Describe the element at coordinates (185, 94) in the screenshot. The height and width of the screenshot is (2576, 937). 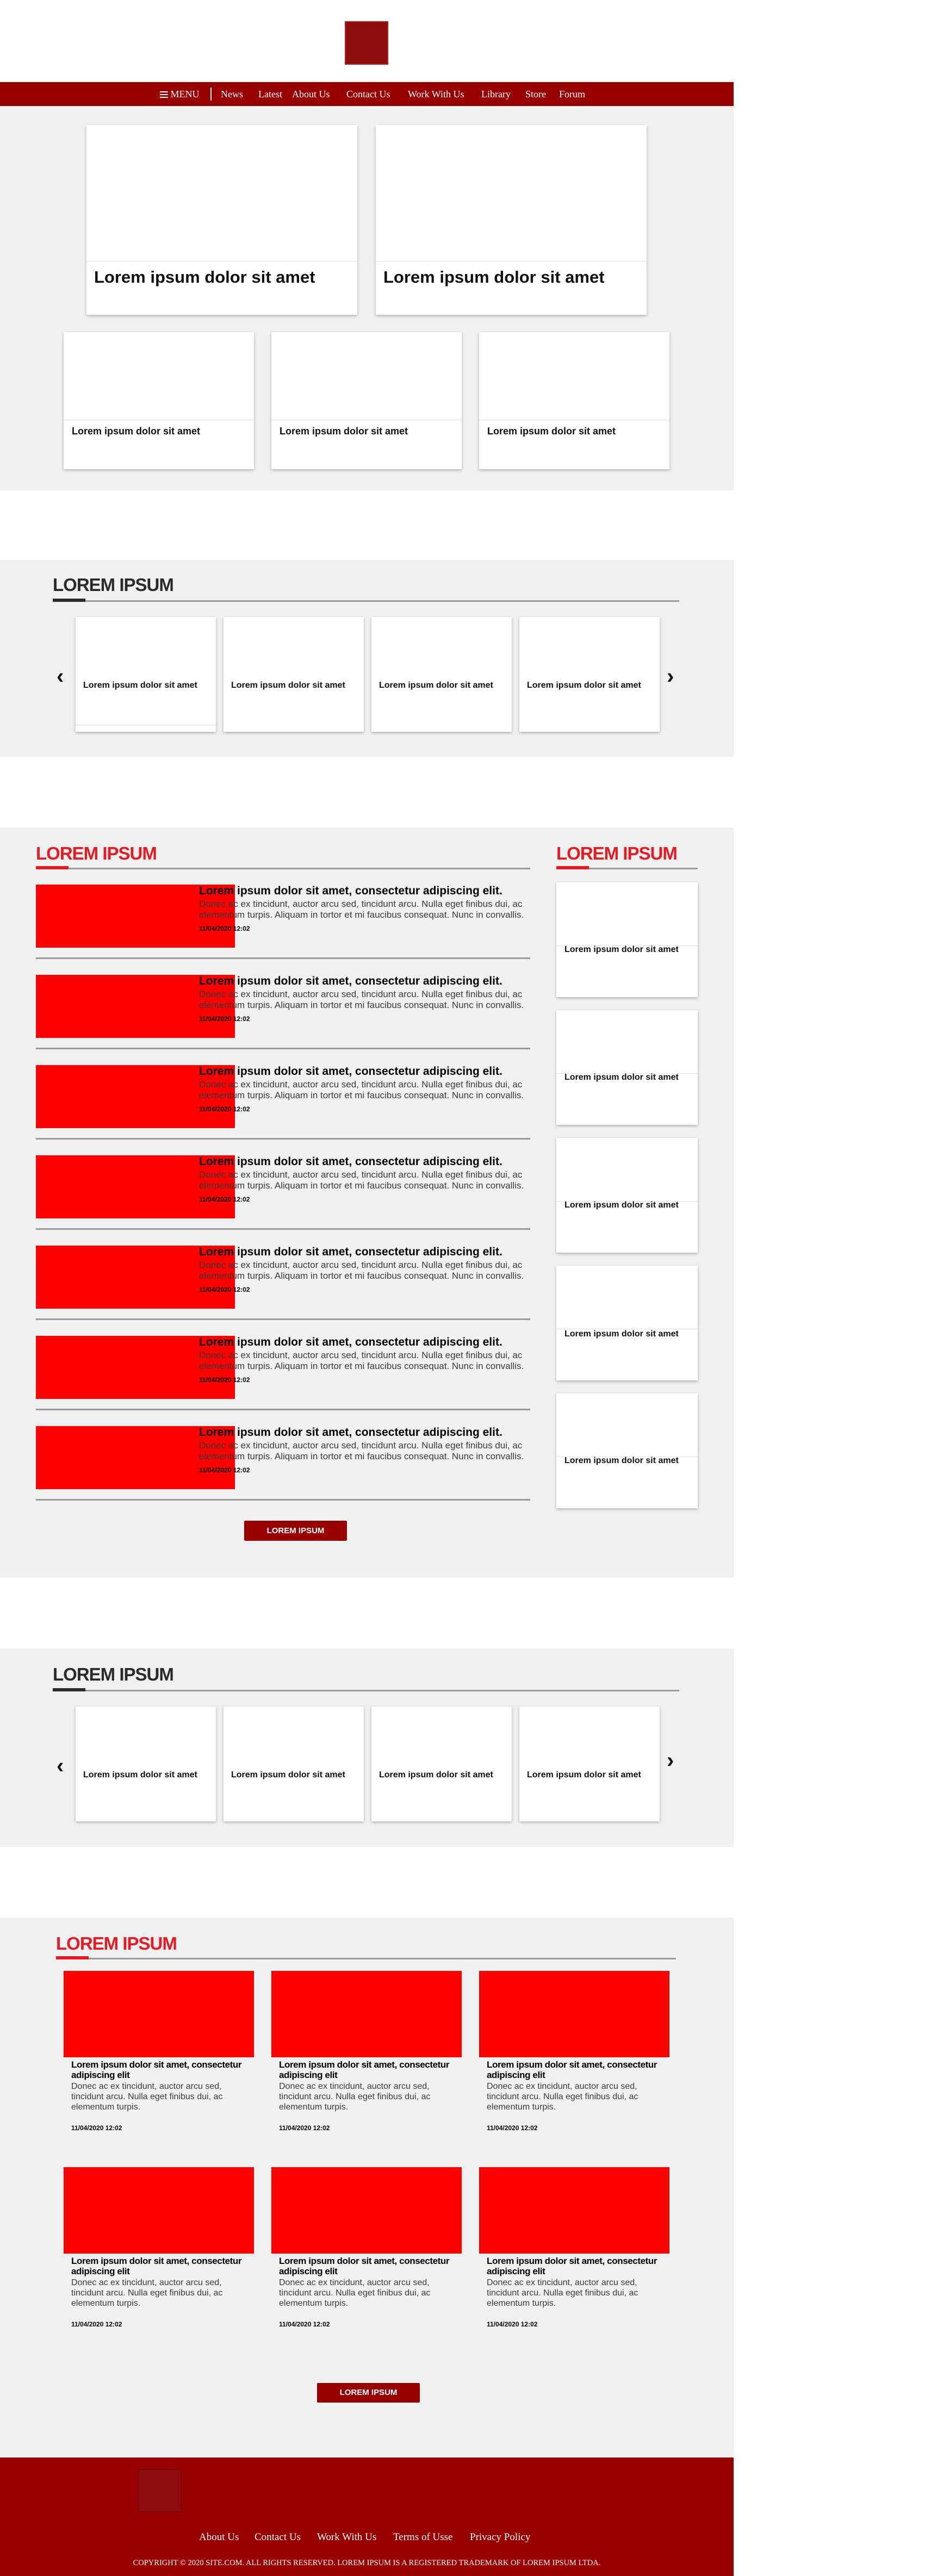
I see `menu-label: MENU` at that location.